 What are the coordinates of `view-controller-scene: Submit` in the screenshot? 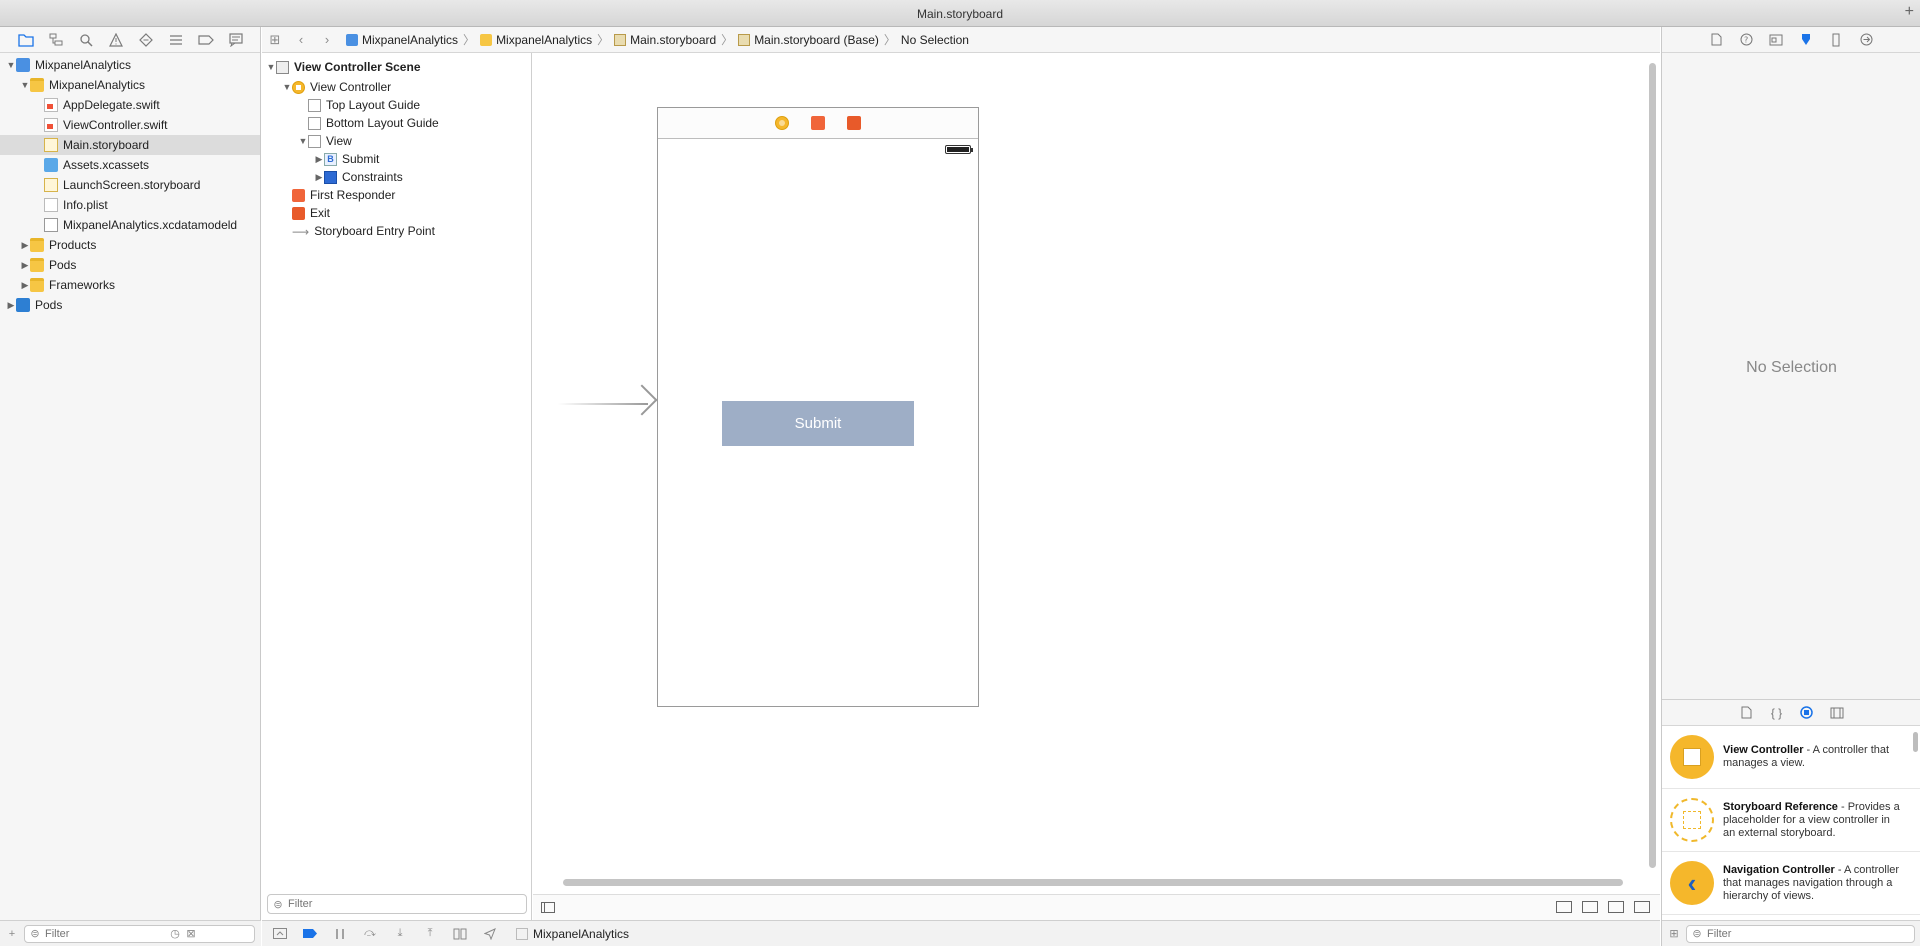 It's located at (818, 407).